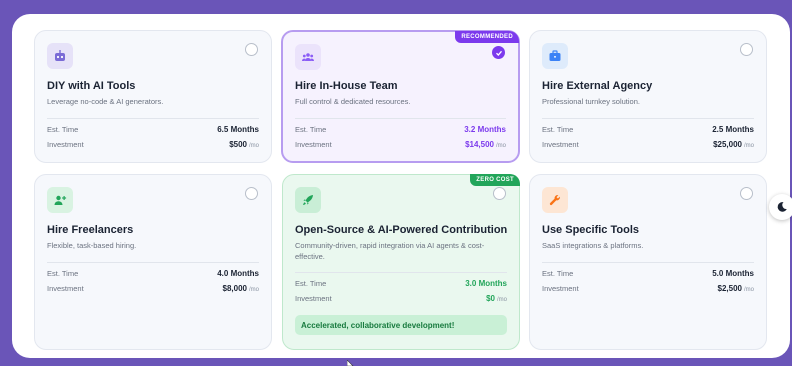 This screenshot has width=792, height=366. What do you see at coordinates (555, 56) in the screenshot?
I see `briefcase-icon` at bounding box center [555, 56].